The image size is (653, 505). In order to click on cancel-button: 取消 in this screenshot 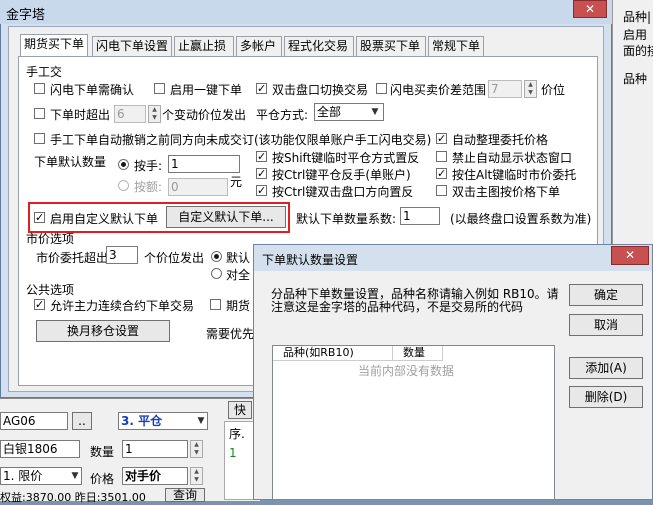, I will do `click(606, 325)`.